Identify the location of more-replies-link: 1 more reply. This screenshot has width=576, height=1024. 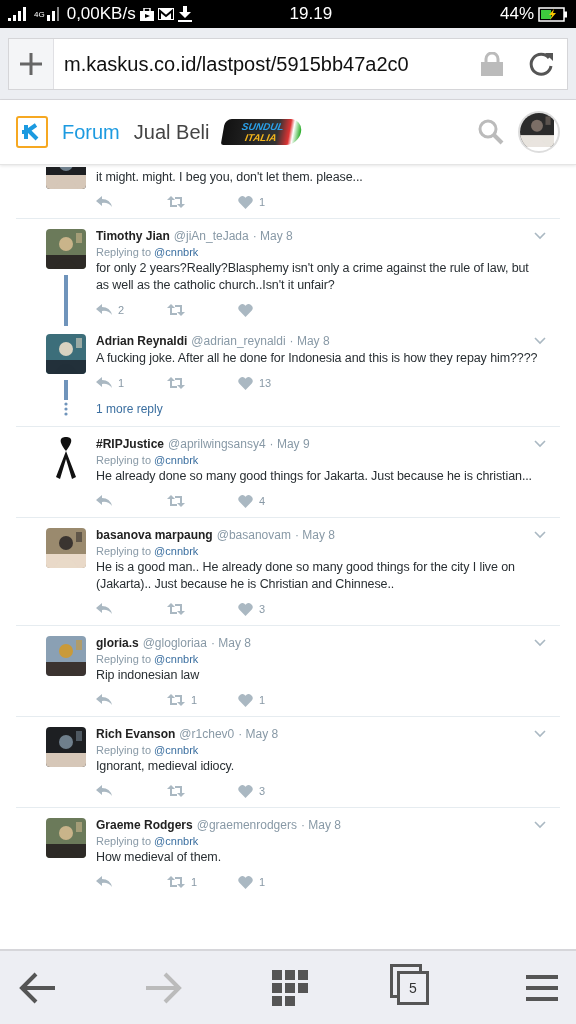
(129, 409).